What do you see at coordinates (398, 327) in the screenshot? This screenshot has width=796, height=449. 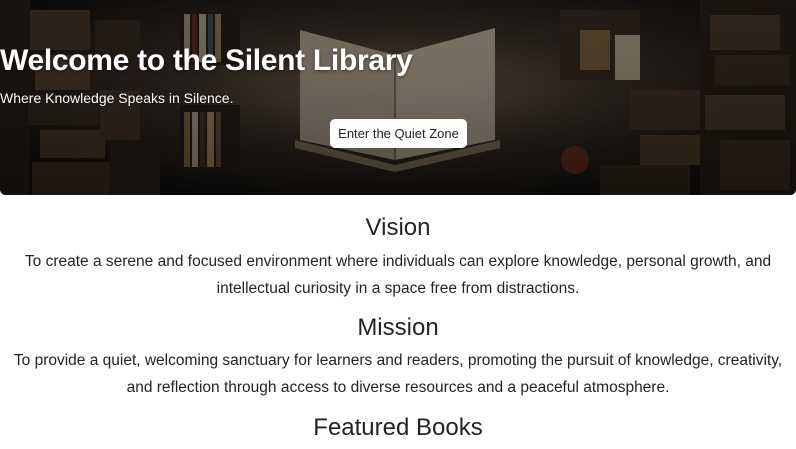 I see `mission-heading: Mission` at bounding box center [398, 327].